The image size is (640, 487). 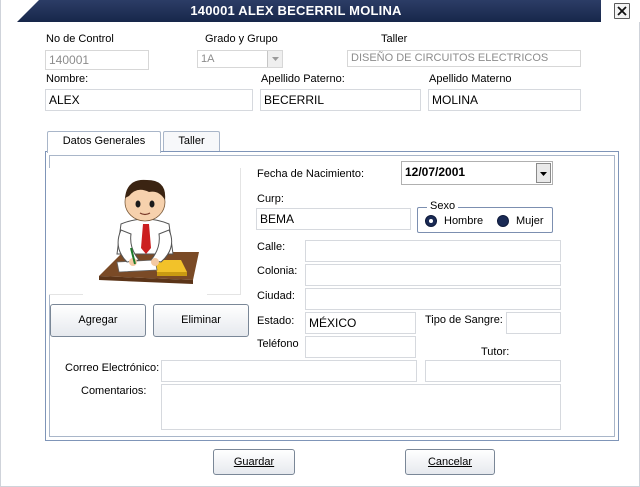 I want to click on close-icon, so click(x=622, y=11).